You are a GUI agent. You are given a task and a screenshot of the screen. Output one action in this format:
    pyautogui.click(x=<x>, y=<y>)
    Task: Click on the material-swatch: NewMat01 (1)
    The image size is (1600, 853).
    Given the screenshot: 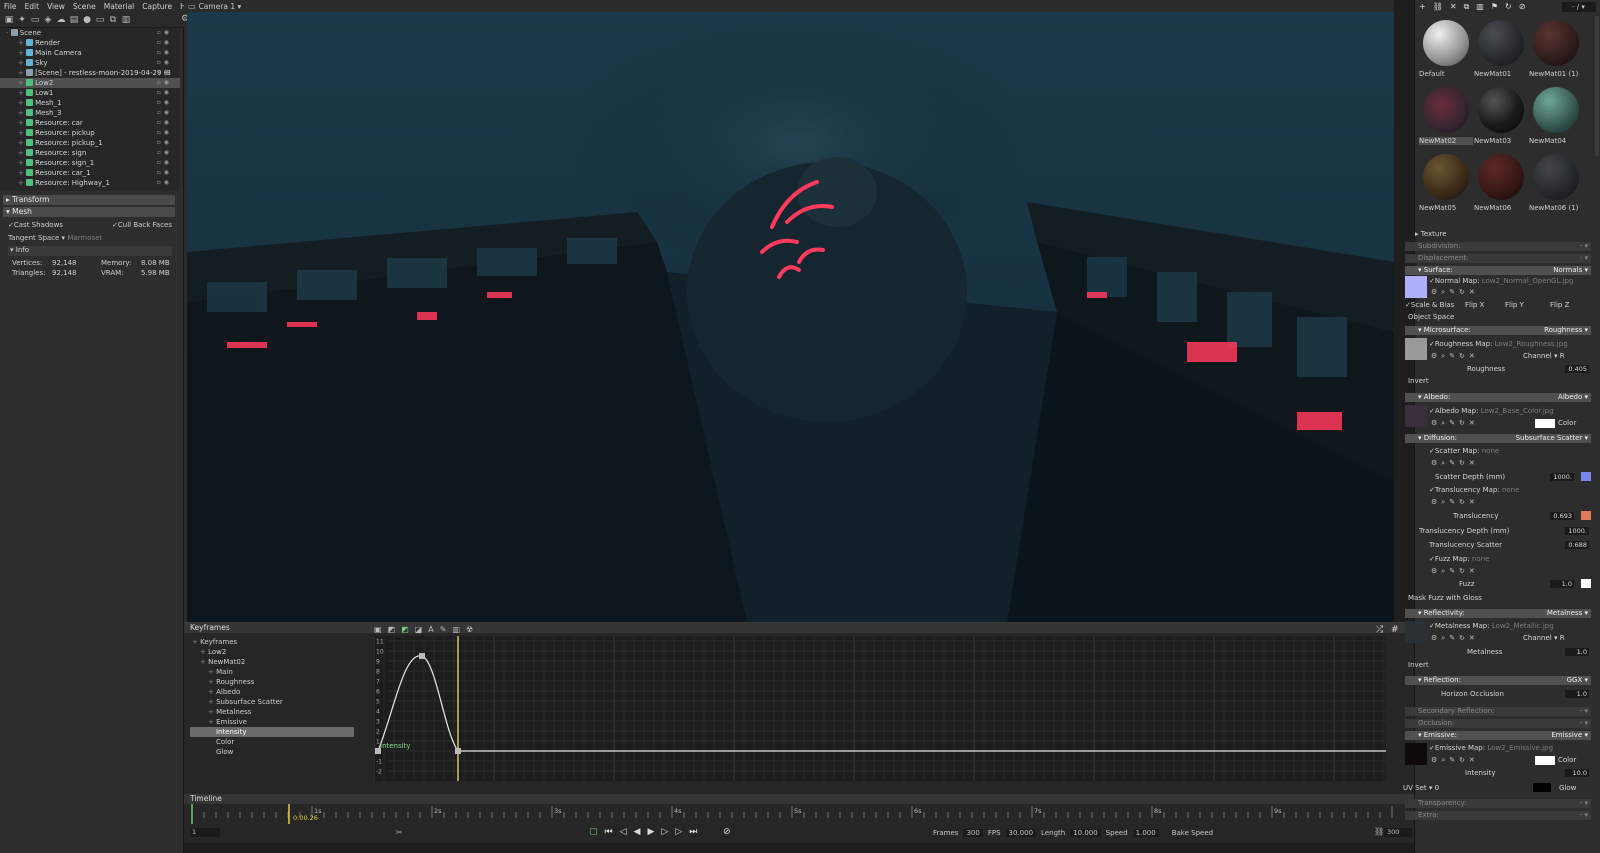 What is the action you would take?
    pyautogui.click(x=1555, y=50)
    